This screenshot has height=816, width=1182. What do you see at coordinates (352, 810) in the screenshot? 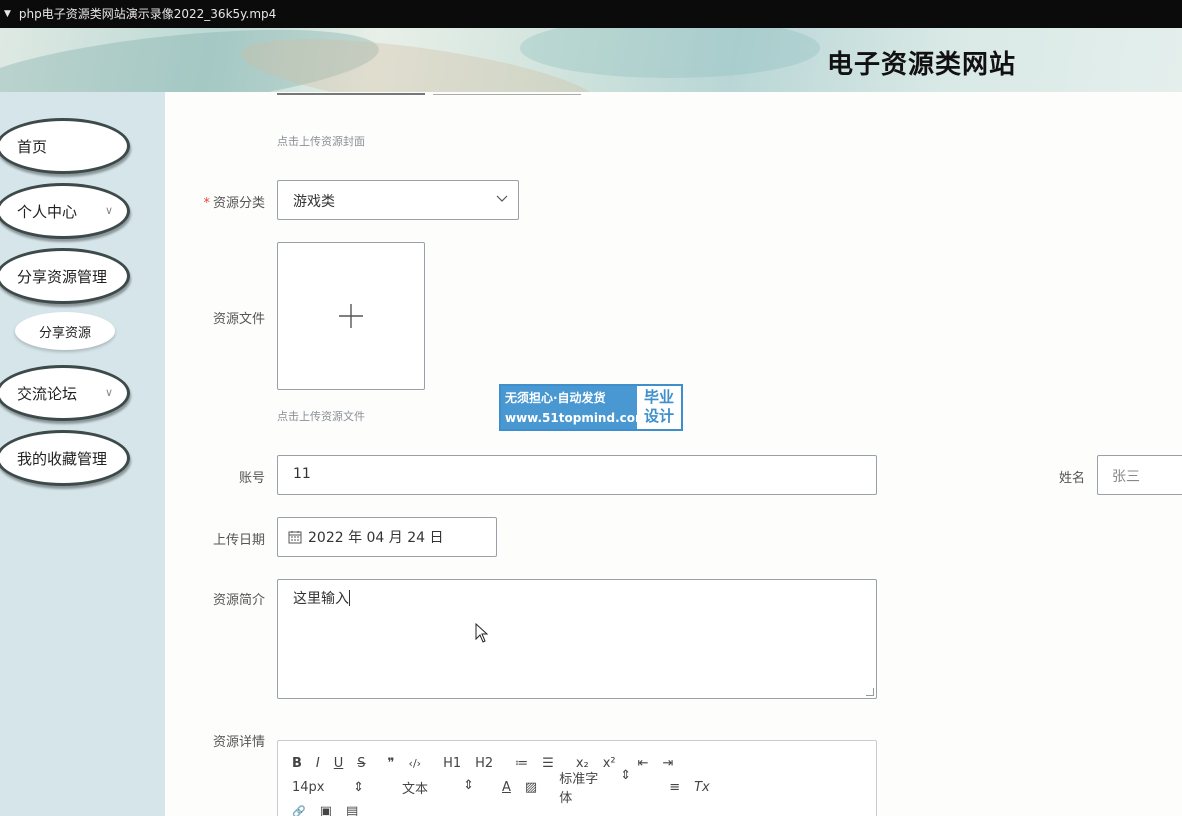
I see `video-icon: ▤` at bounding box center [352, 810].